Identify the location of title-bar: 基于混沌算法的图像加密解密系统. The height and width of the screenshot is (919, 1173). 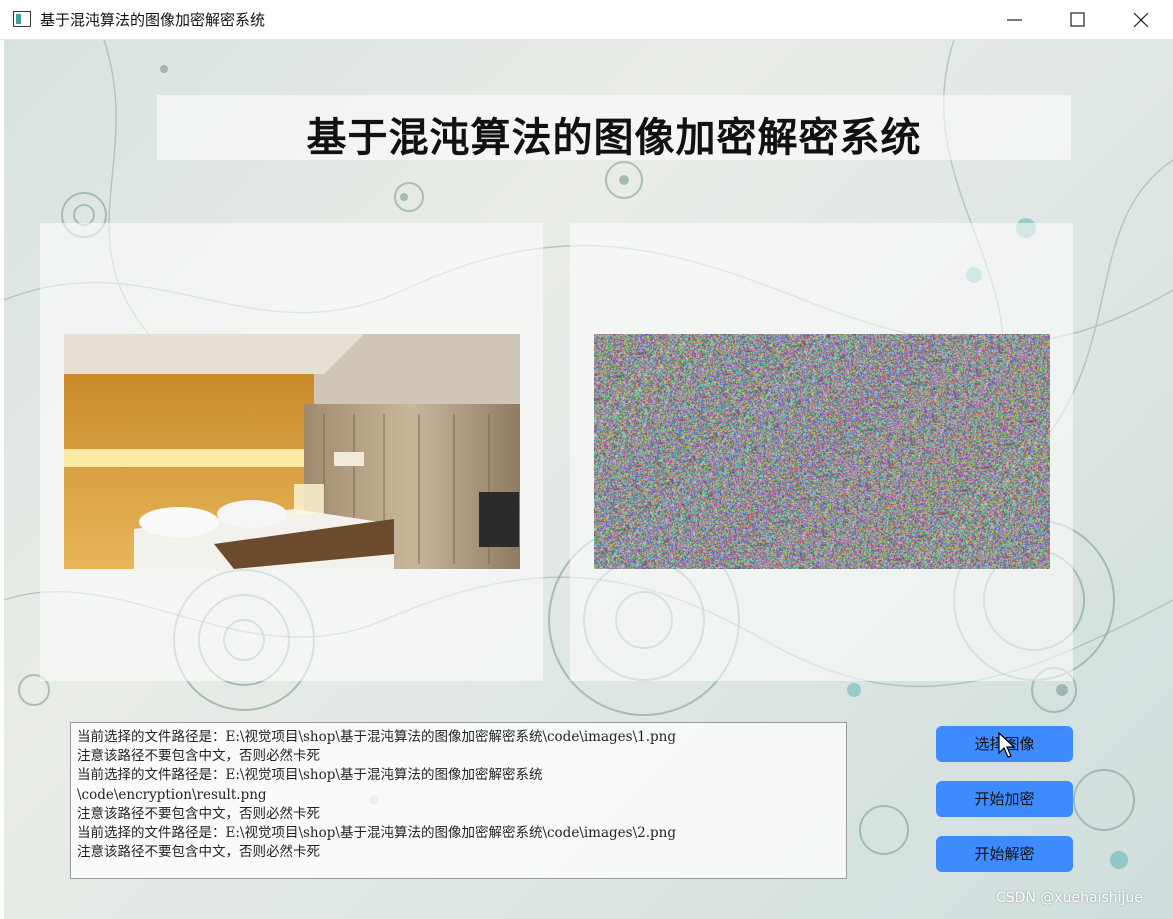
(586, 20).